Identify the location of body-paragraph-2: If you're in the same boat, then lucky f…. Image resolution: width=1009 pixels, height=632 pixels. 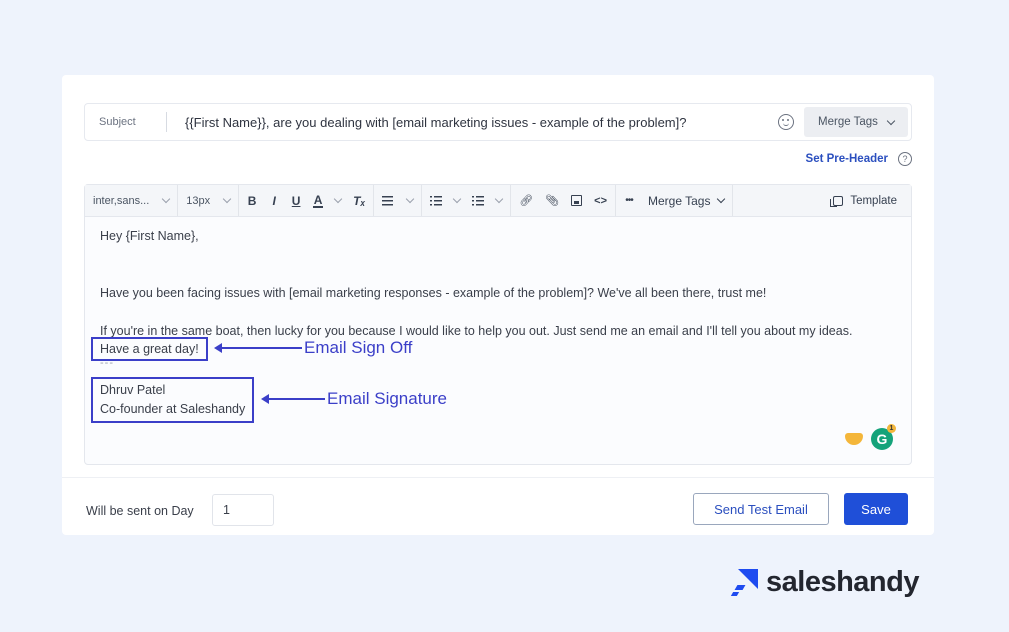
(476, 331).